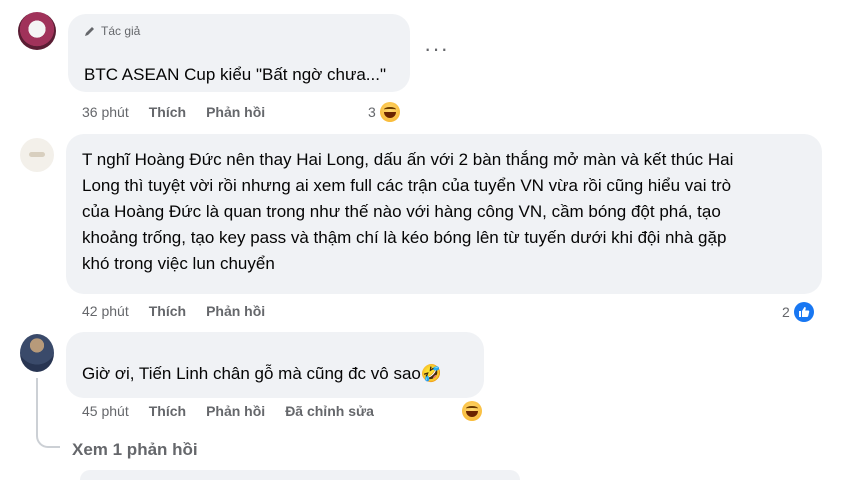  What do you see at coordinates (436, 49) in the screenshot?
I see `more-options-icon: ···` at bounding box center [436, 49].